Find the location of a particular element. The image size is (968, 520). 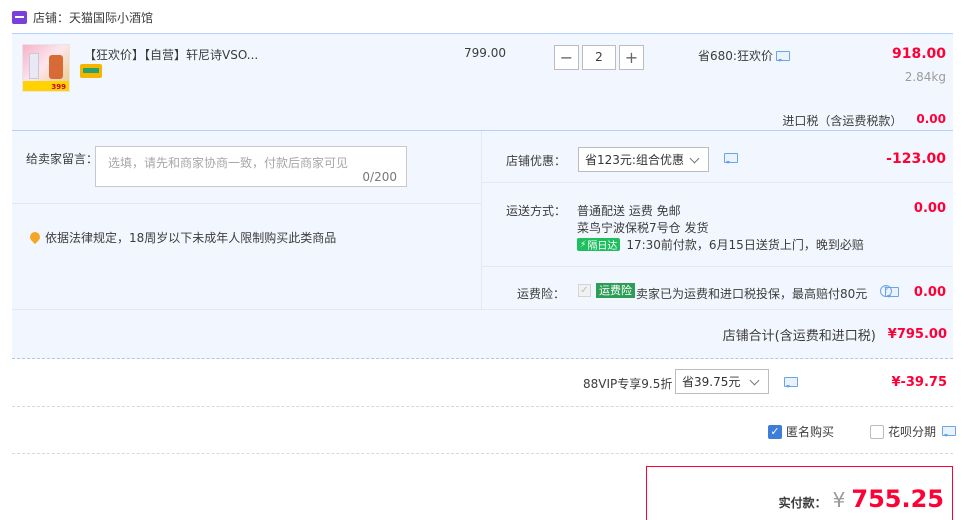

card-icon is located at coordinates (91, 71).